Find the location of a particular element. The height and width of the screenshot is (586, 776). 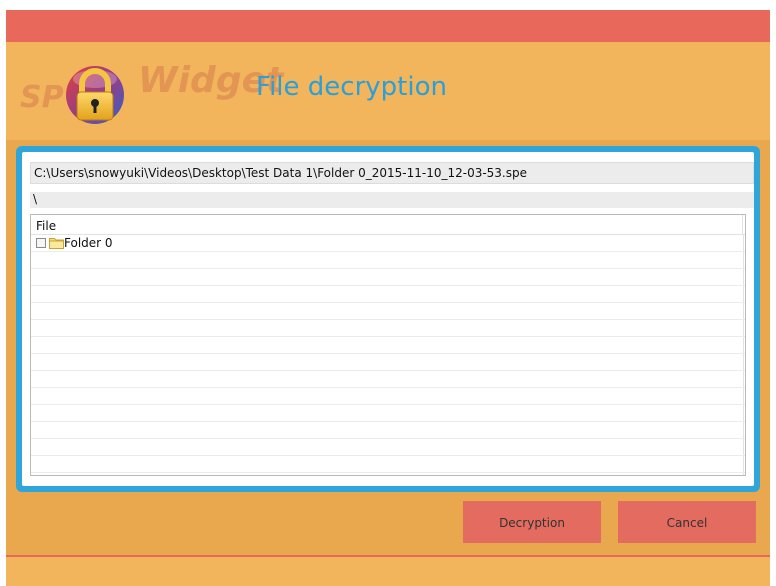

table-header: File is located at coordinates (388, 225).